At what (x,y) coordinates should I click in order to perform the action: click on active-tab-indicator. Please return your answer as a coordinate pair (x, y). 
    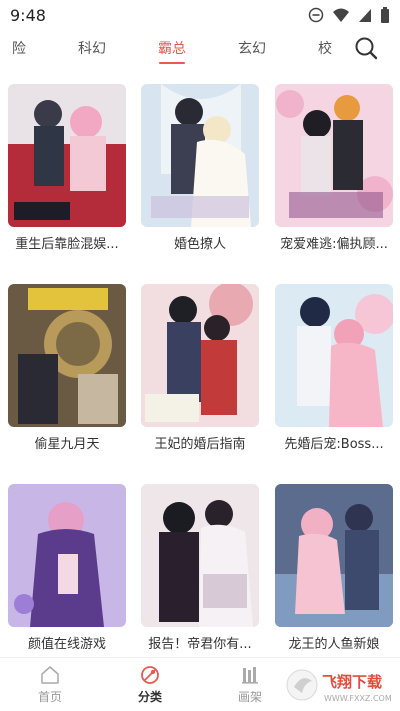
    Looking at the image, I should click on (172, 63).